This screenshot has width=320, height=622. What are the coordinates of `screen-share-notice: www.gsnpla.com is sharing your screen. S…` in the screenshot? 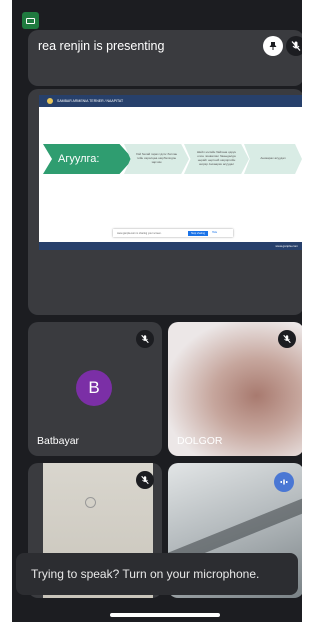 It's located at (173, 233).